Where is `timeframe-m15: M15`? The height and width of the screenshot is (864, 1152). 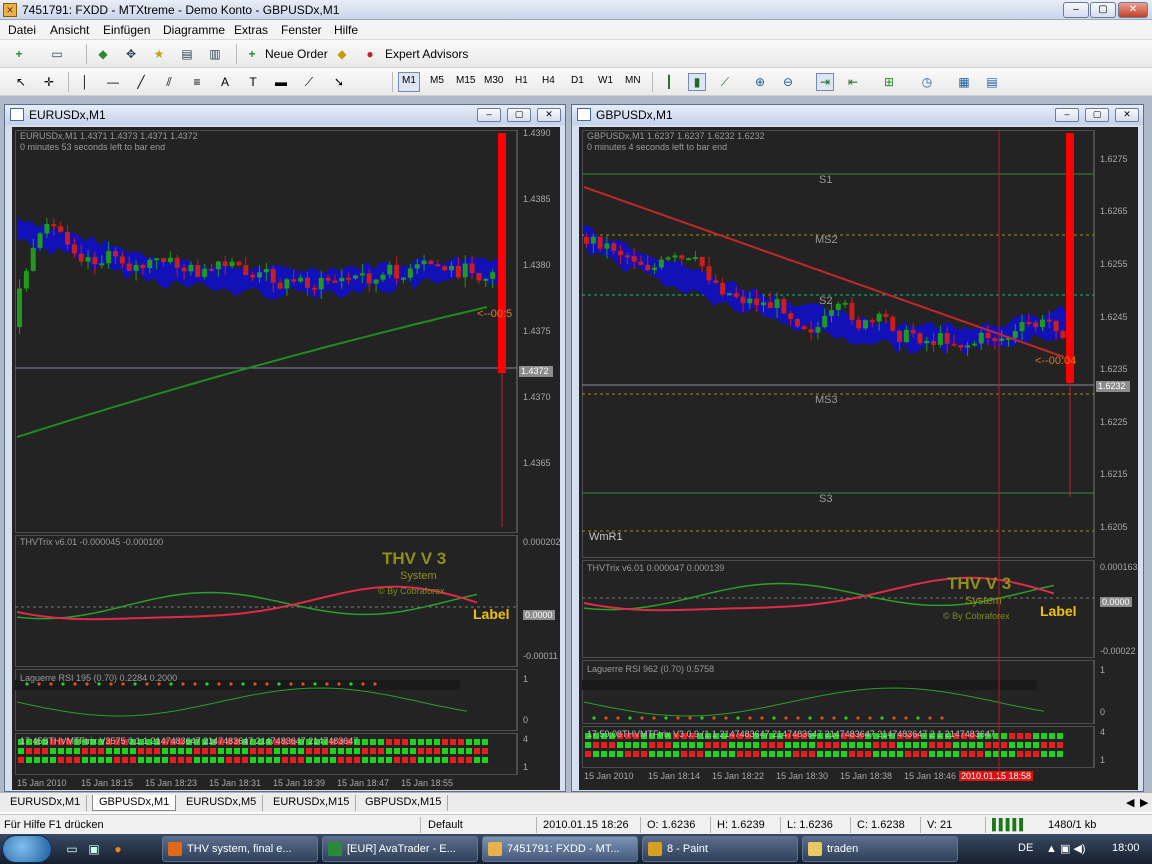
timeframe-m15: M15 is located at coordinates (465, 80).